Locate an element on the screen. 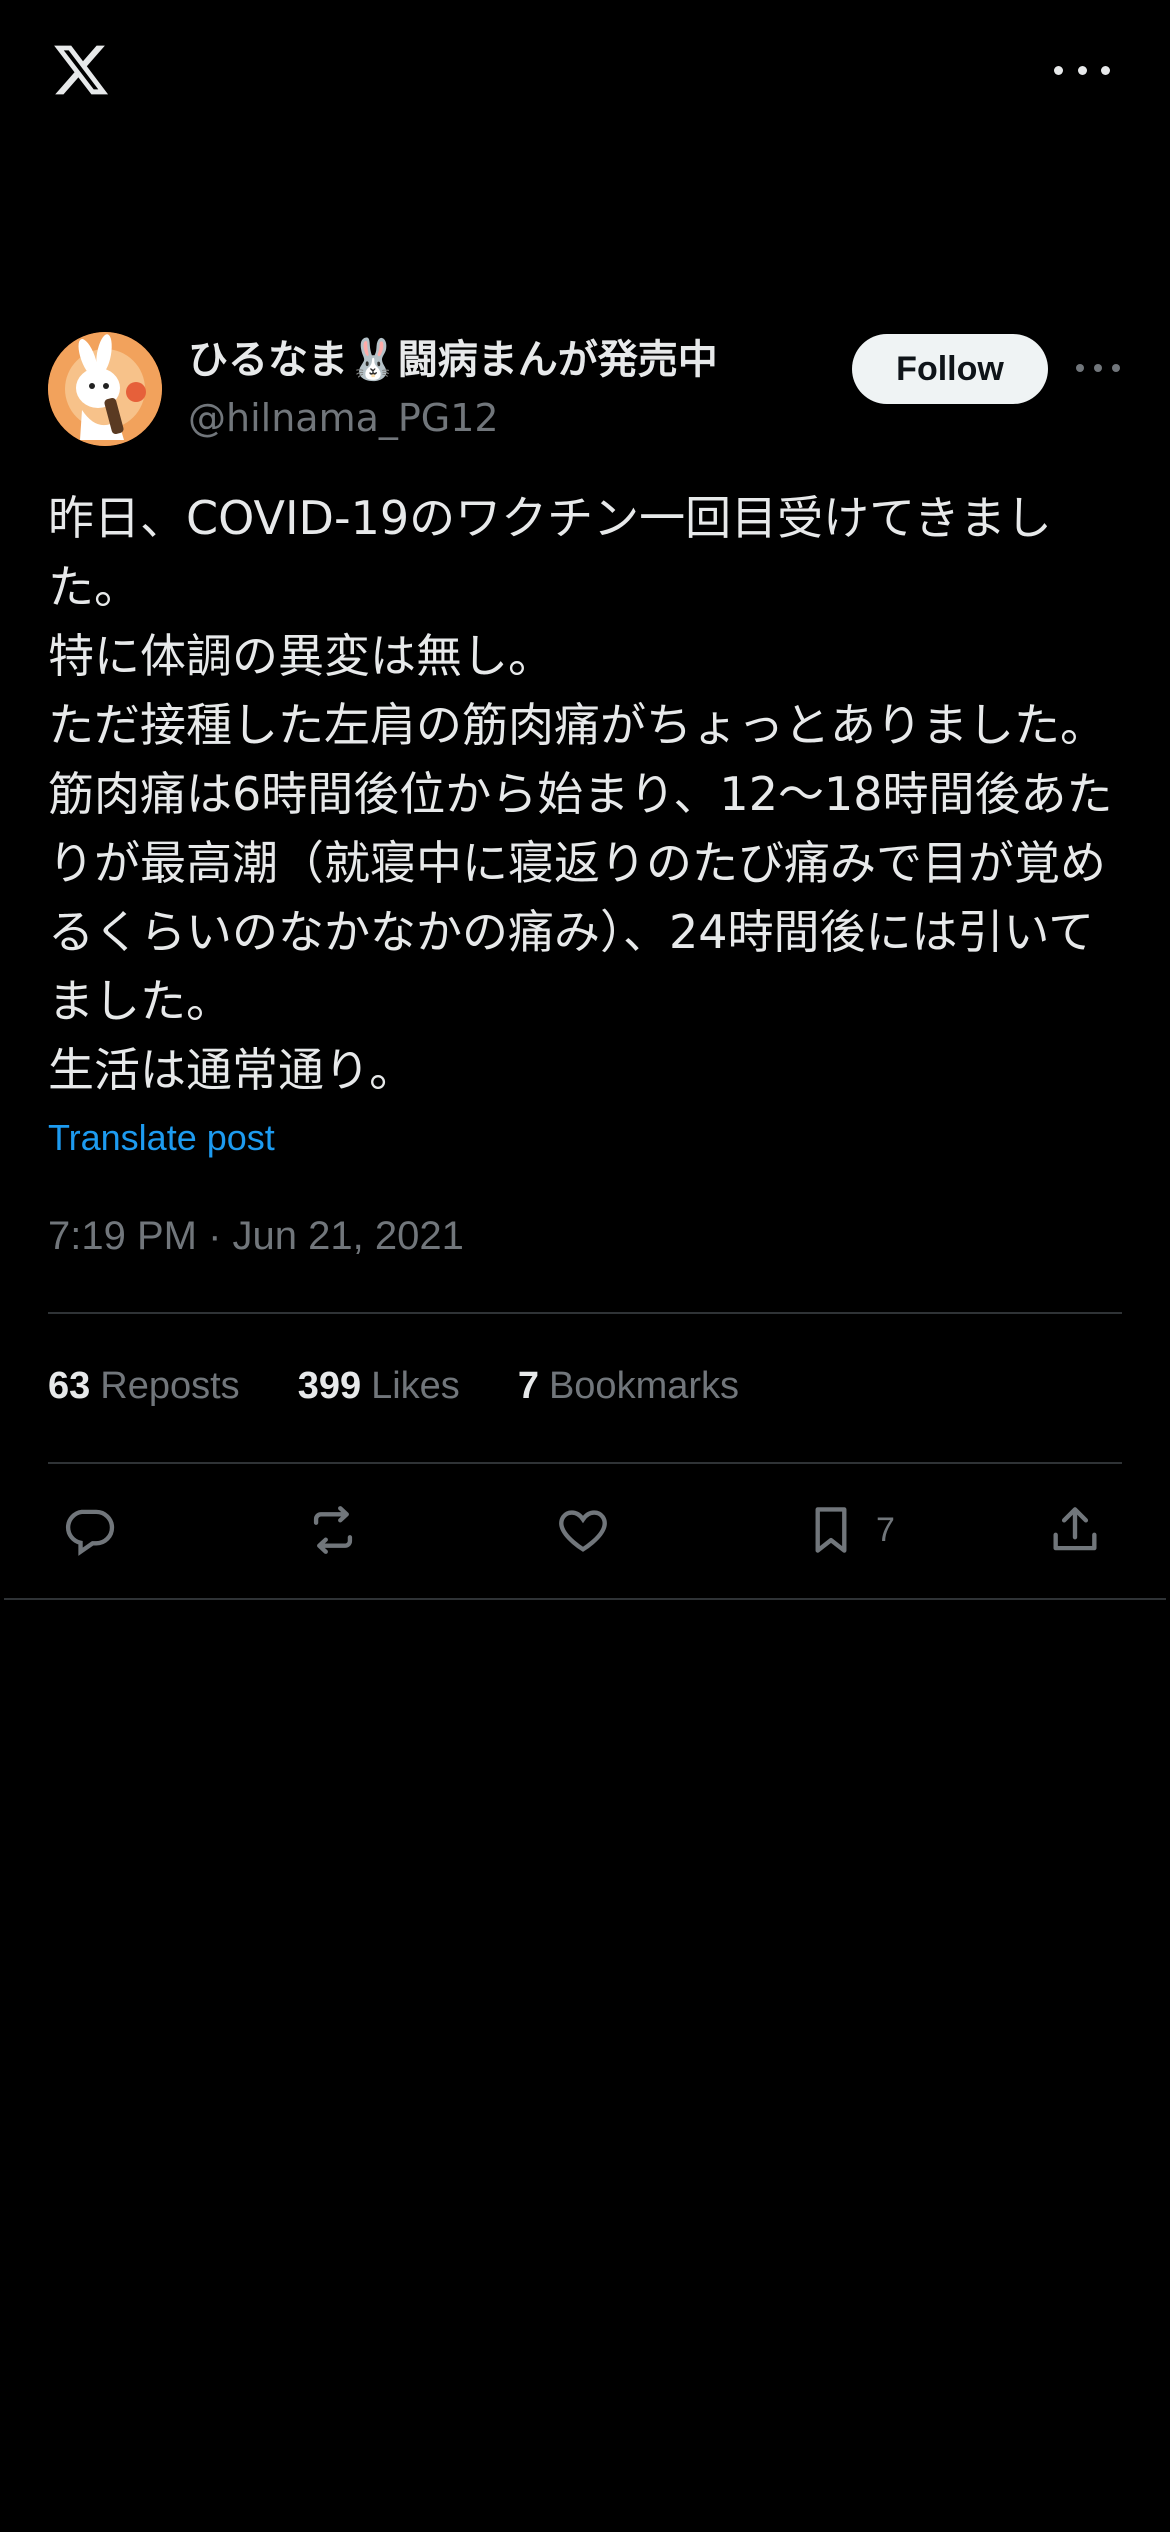 The width and height of the screenshot is (1170, 2532). post-header: ひるなま🐰闘病まんが発売中 @hilnama_PG12 Follow is located at coordinates (585, 390).